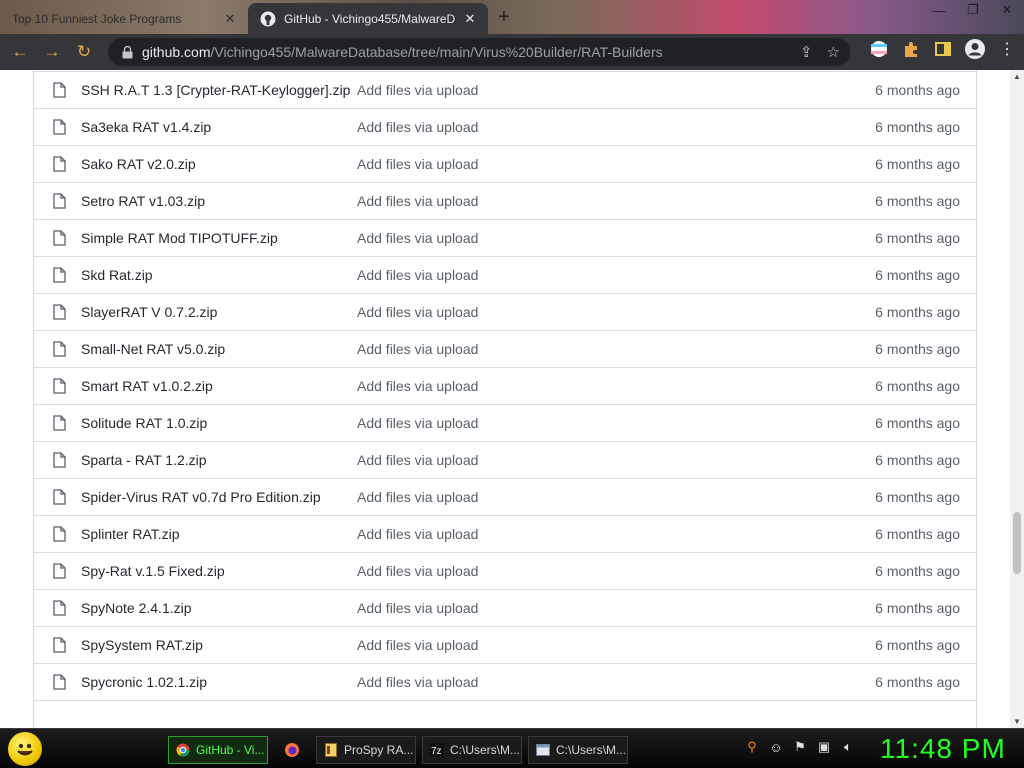  Describe the element at coordinates (776, 747) in the screenshot. I see `messenger-icon: ☺` at that location.